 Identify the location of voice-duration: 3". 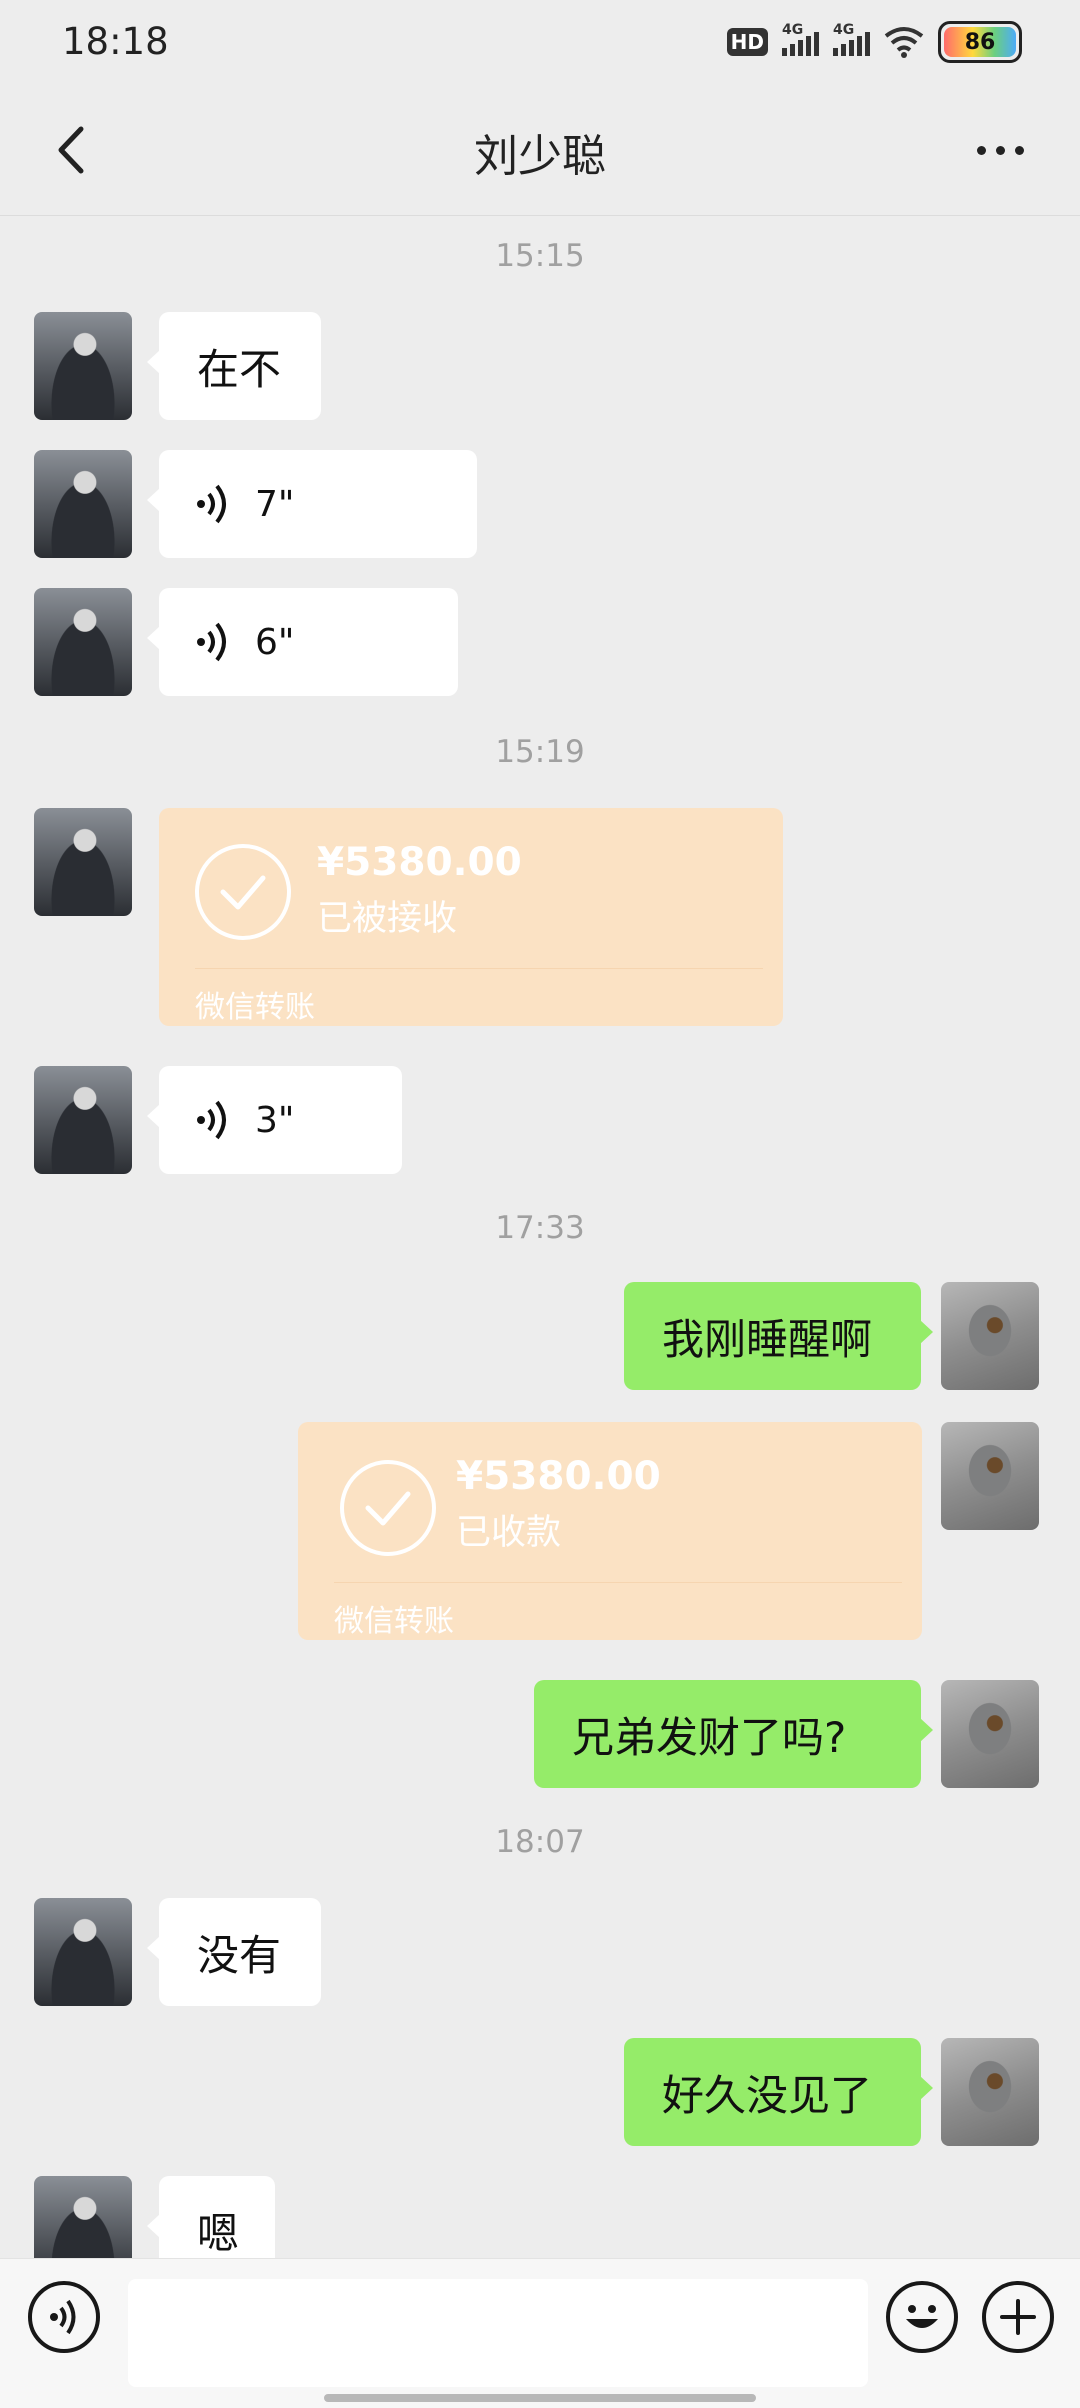
(275, 1120).